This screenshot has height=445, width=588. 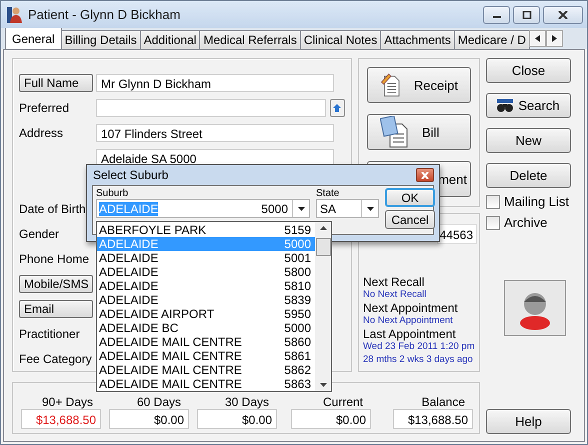 What do you see at coordinates (206, 328) in the screenshot?
I see `suburb-option: ADELAIDE BC 5000` at bounding box center [206, 328].